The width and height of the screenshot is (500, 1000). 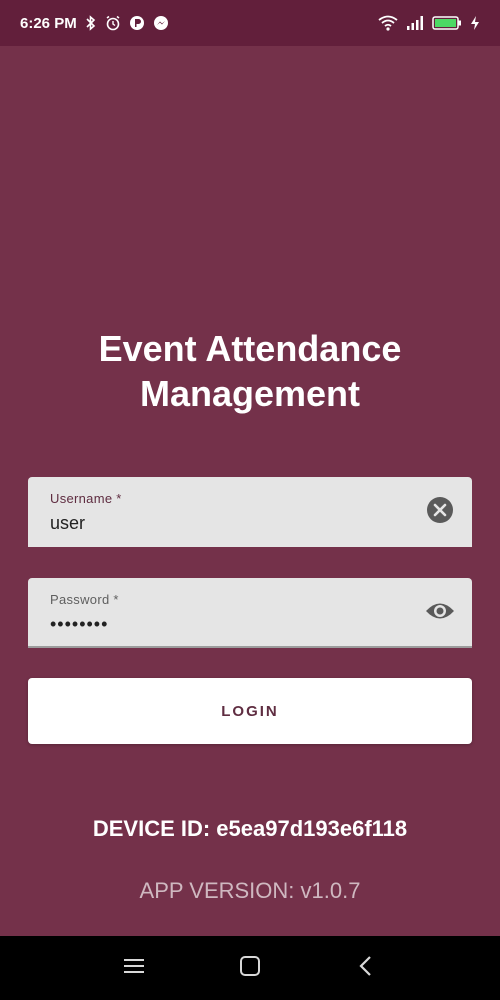 I want to click on system-nav-bar, so click(x=250, y=968).